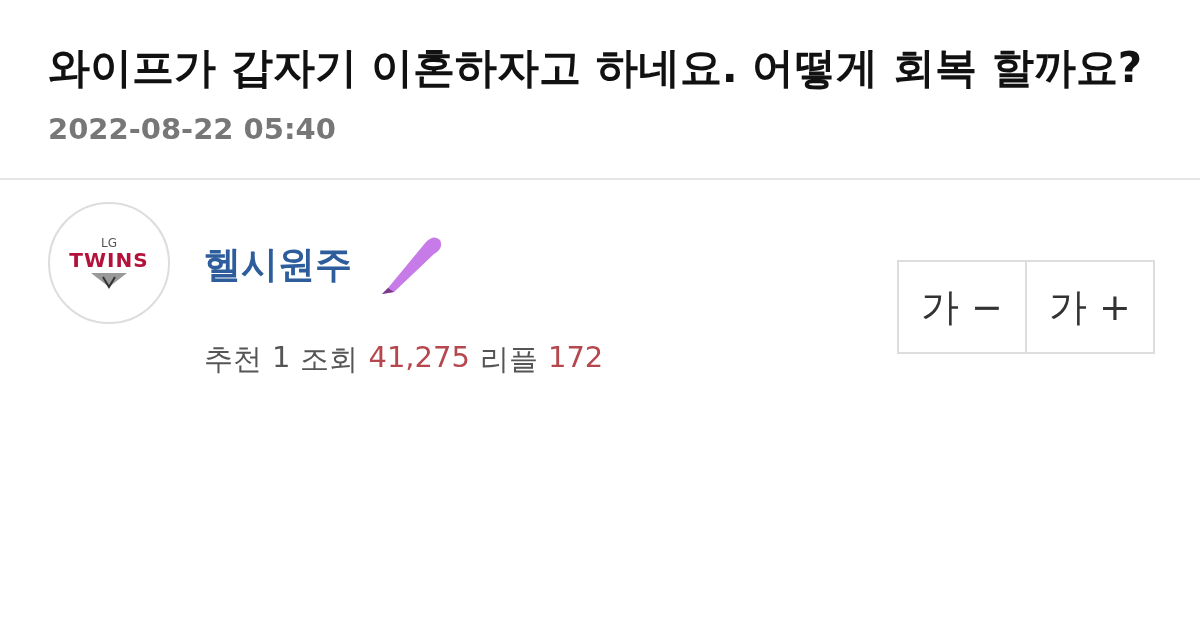 The width and height of the screenshot is (1200, 630). Describe the element at coordinates (962, 307) in the screenshot. I see `font-size-button: 가 −` at that location.